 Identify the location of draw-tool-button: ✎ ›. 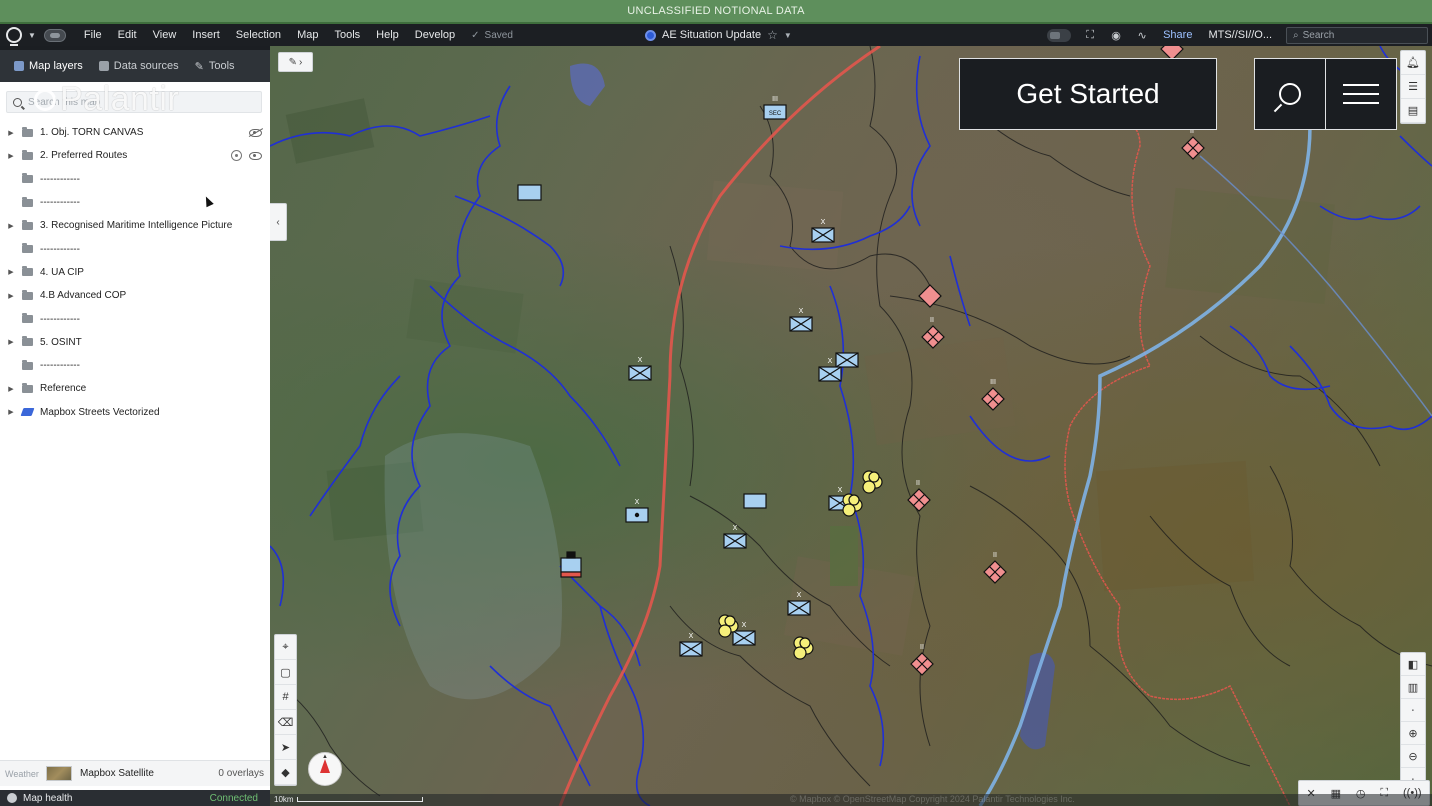
(295, 62).